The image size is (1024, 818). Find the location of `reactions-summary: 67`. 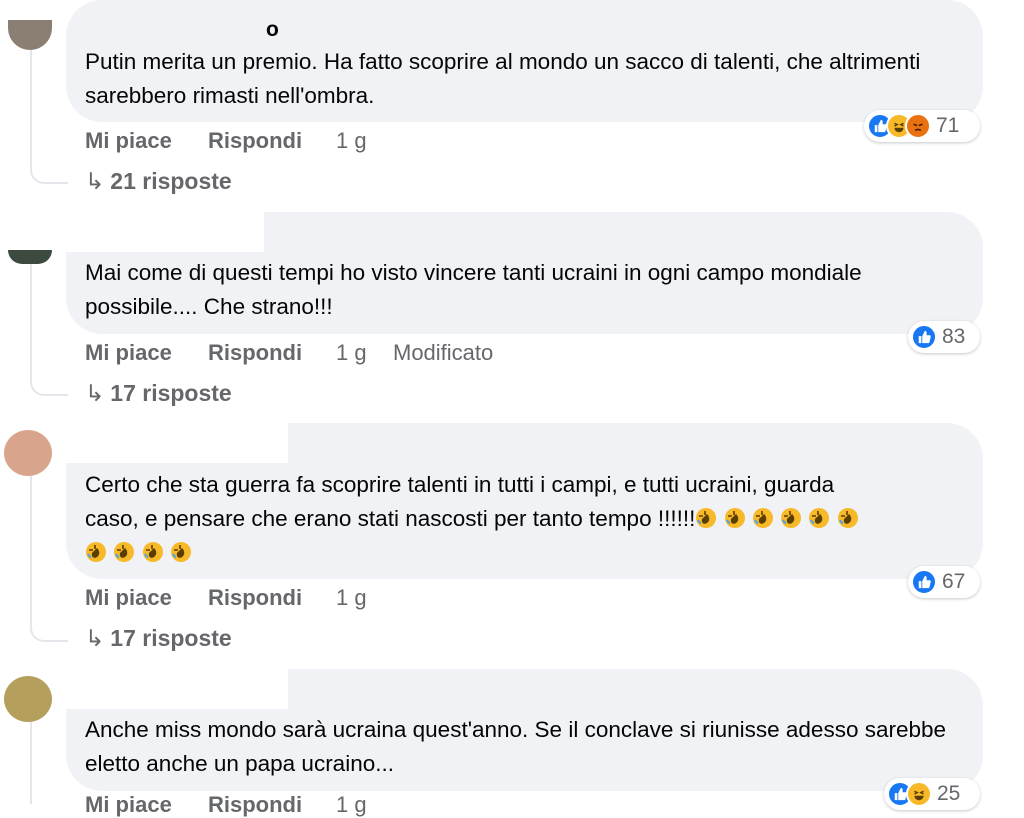

reactions-summary: 67 is located at coordinates (944, 582).